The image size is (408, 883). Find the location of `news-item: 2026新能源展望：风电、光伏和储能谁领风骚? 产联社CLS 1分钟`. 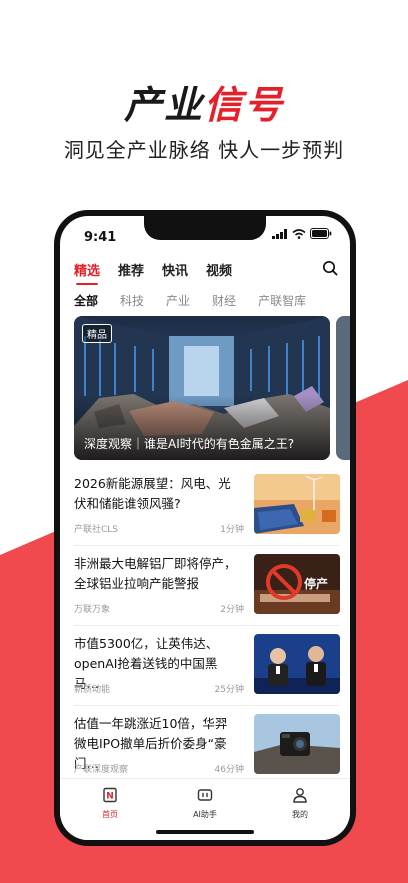

news-item: 2026新能源展望：风电、光伏和储能谁领风骚? 产联社CLS 1分钟 is located at coordinates (207, 506).